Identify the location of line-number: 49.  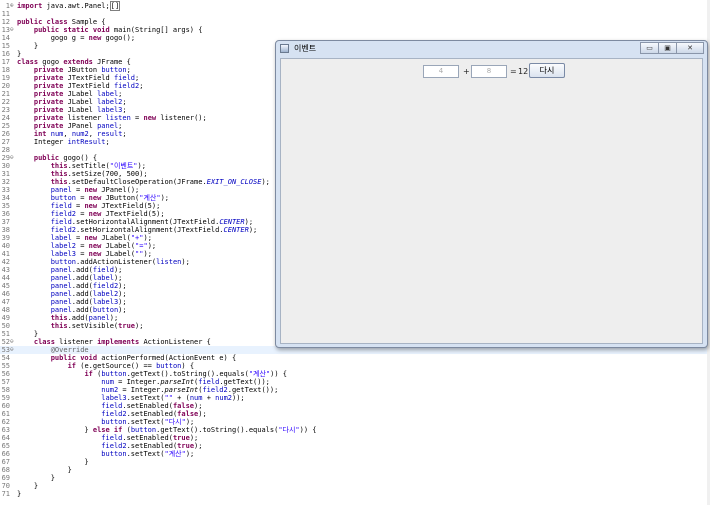
(5, 318).